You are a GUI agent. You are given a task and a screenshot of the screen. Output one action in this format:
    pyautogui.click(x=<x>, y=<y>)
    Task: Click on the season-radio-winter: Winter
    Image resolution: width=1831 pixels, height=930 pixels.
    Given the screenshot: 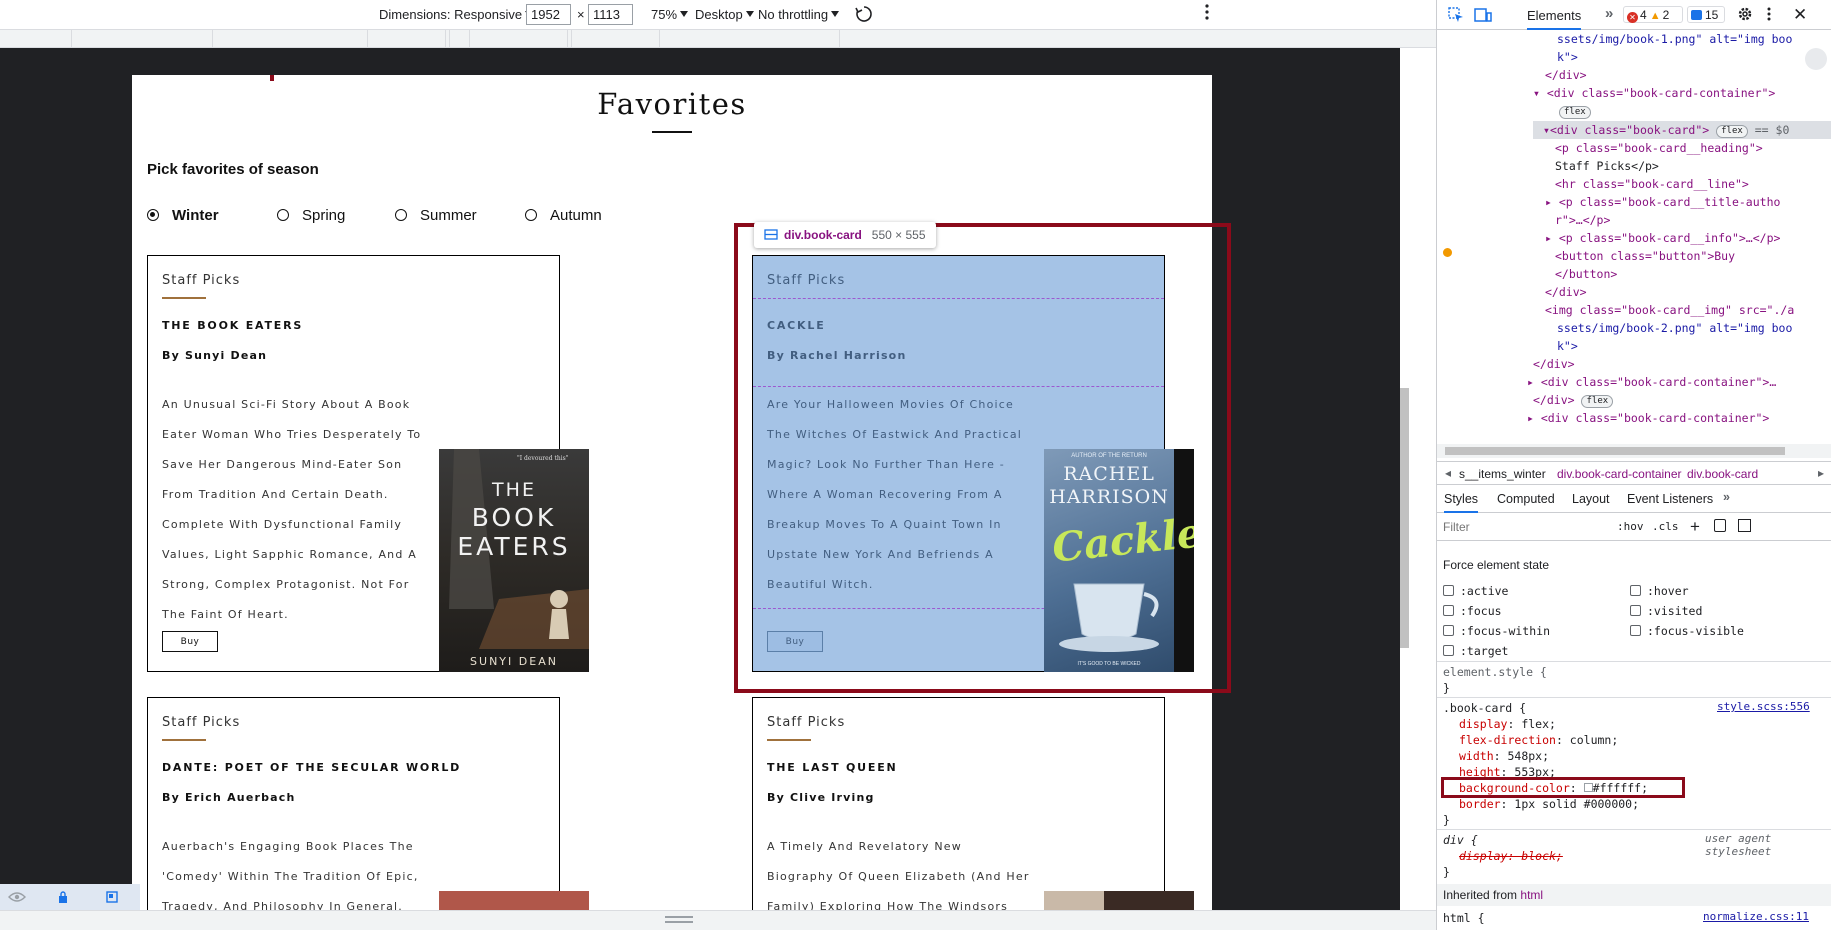 What is the action you would take?
    pyautogui.click(x=183, y=215)
    